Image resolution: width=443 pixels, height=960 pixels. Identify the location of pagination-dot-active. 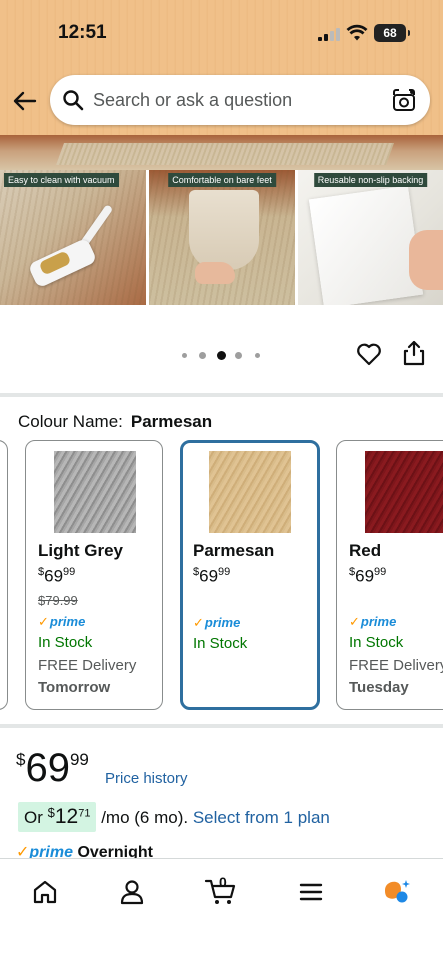
(221, 355).